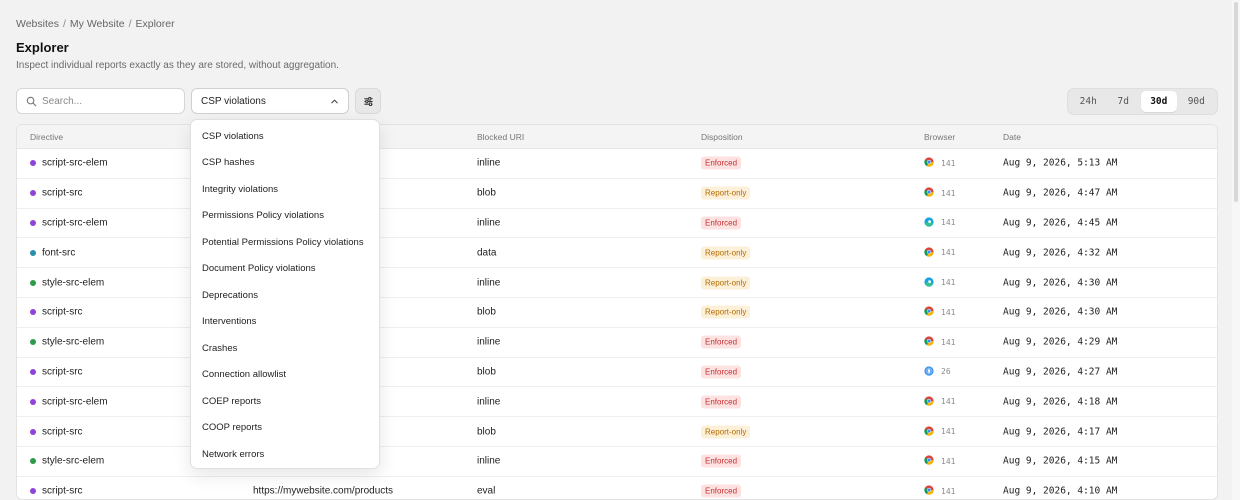  Describe the element at coordinates (285, 189) in the screenshot. I see `dropdown-option: Integrity violations` at that location.